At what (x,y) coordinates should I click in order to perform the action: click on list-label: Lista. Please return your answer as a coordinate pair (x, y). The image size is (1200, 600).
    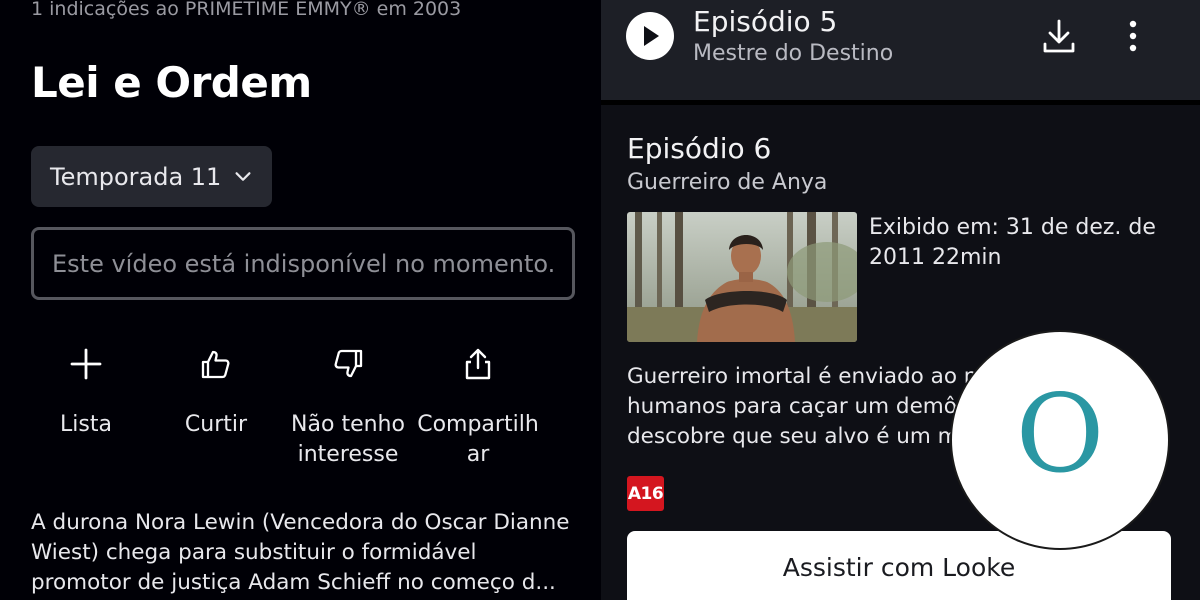
    Looking at the image, I should click on (86, 424).